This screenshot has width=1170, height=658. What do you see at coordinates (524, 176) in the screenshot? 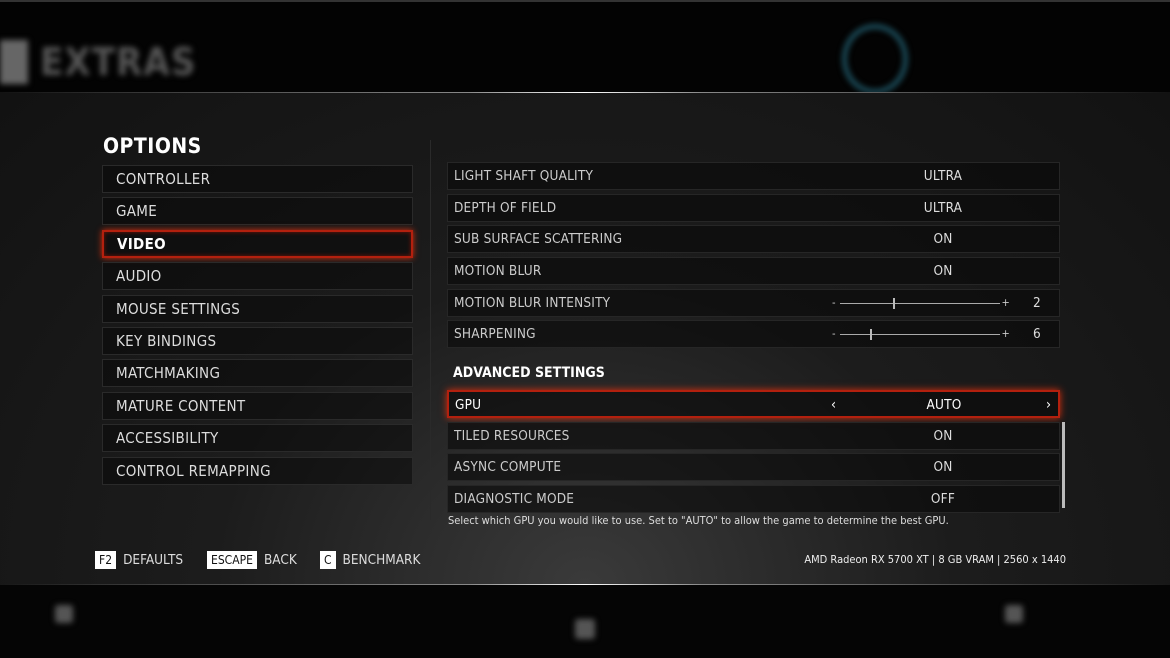
I see `setting-label: LIGHT SHAFT QUALITY` at bounding box center [524, 176].